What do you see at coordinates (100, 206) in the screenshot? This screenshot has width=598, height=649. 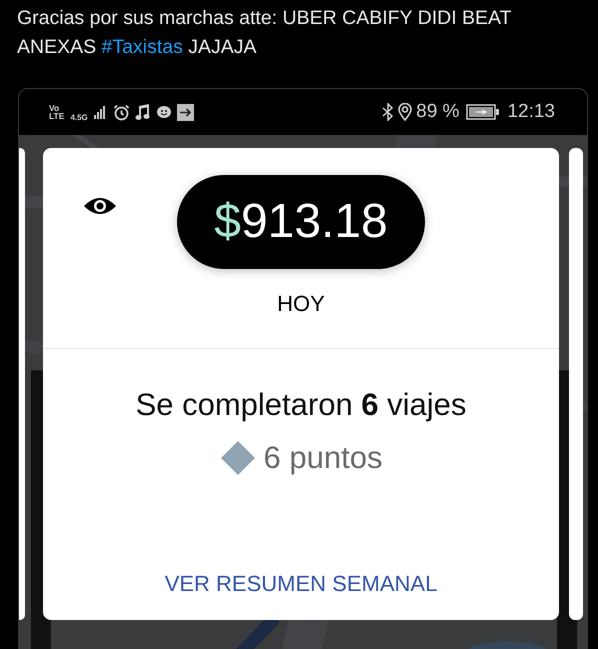 I see `eye-icon` at bounding box center [100, 206].